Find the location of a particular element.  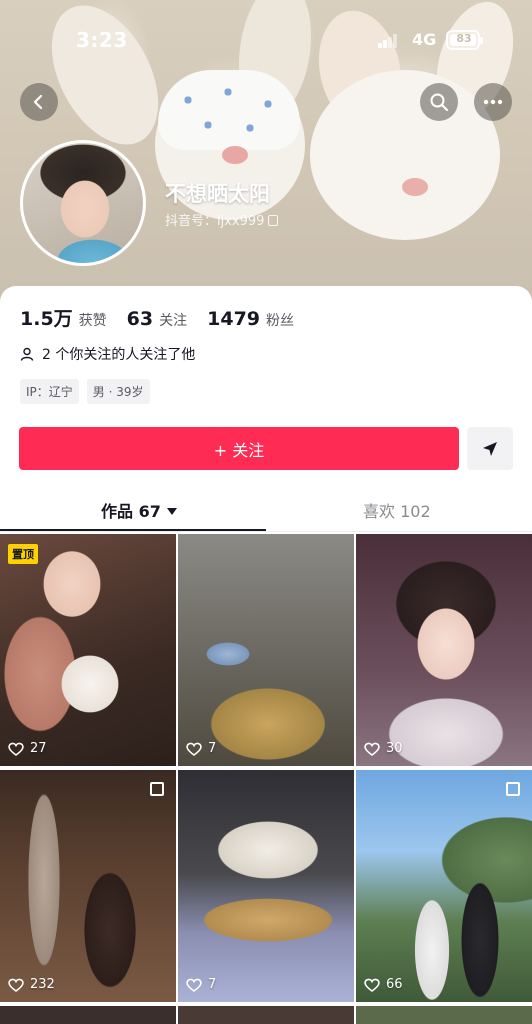

video-thumbnail: 66 is located at coordinates (444, 886).